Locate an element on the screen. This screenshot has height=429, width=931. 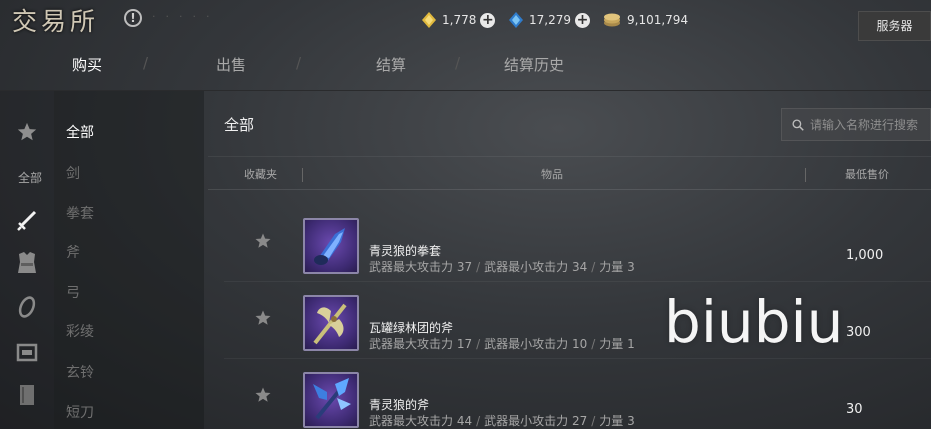
category-item: 玄铃 is located at coordinates (80, 372).